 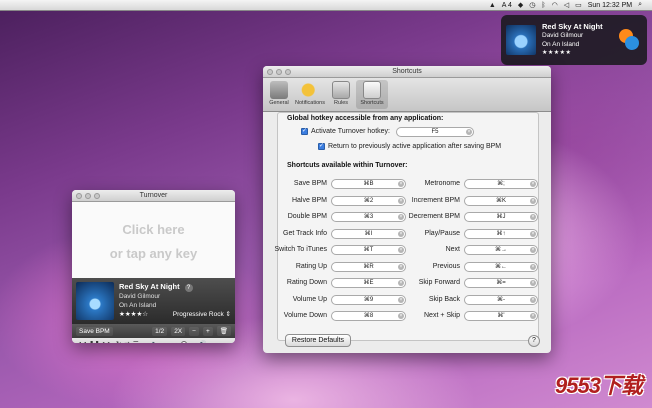 What do you see at coordinates (160, 331) in the screenshot?
I see `halve-button: 1/2` at bounding box center [160, 331].